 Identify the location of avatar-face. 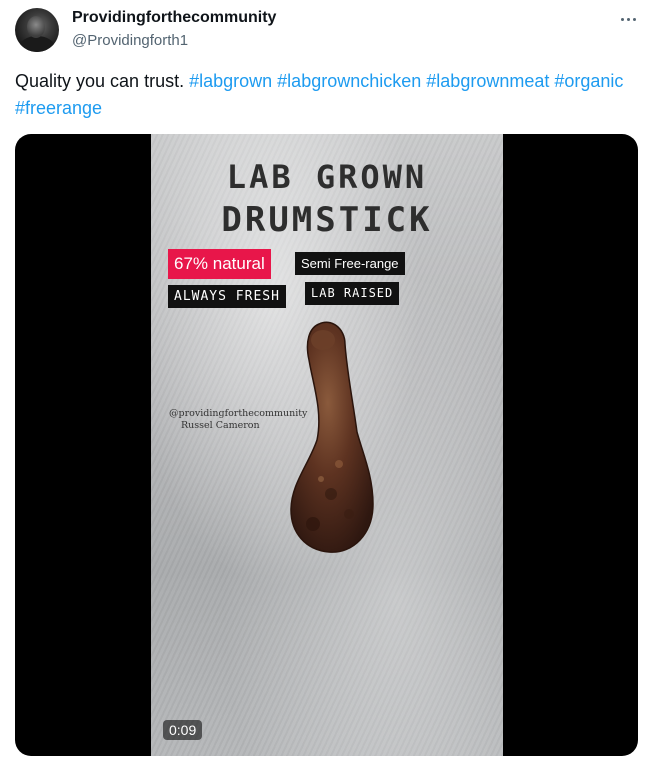
(36, 27).